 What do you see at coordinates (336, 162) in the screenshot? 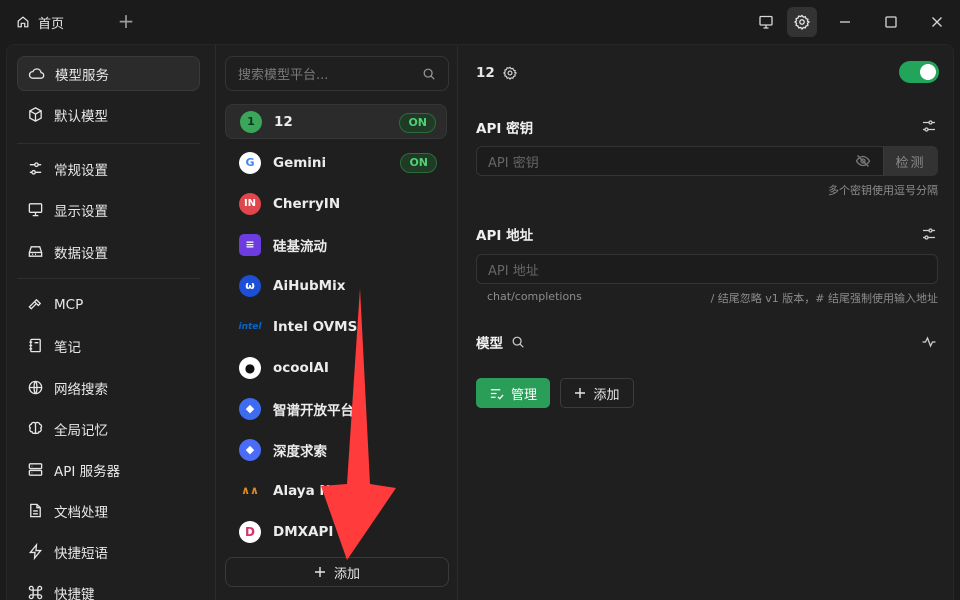
I see `provider-item-gemini: G Gemini ON` at bounding box center [336, 162].